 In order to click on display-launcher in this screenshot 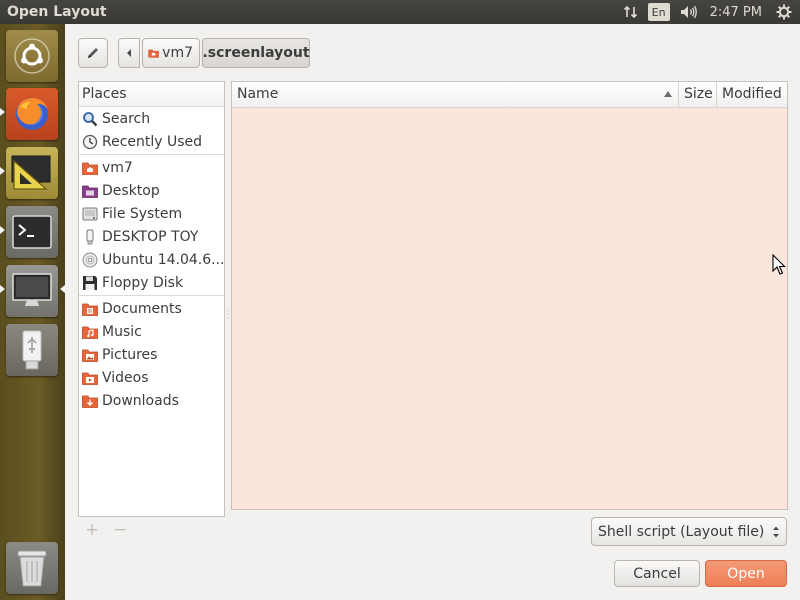, I will do `click(32, 291)`.